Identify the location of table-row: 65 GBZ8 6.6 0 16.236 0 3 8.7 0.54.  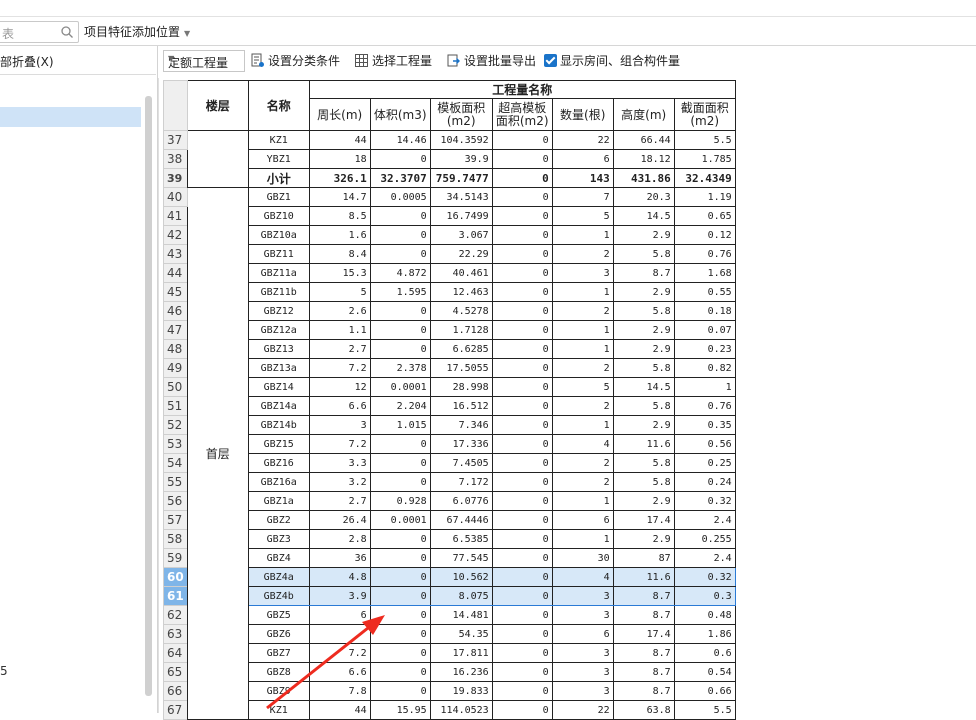
(449, 672).